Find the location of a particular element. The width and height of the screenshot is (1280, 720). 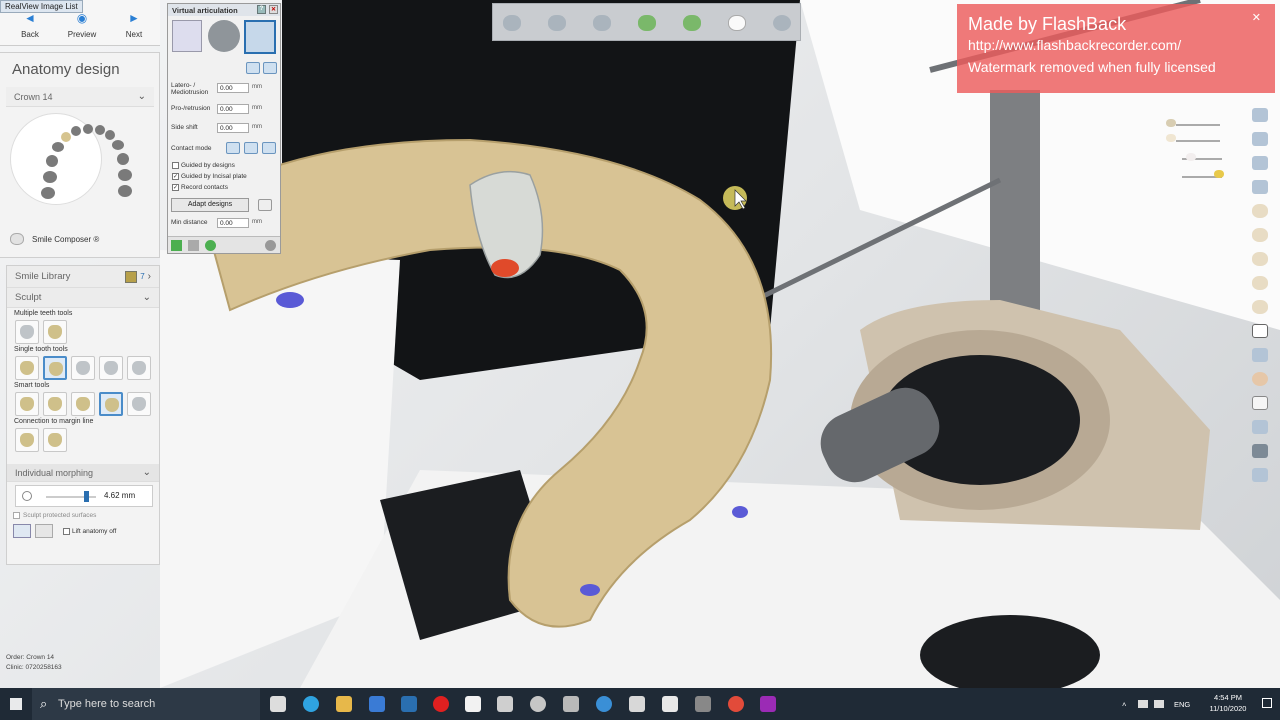

store-icon is located at coordinates (377, 704).